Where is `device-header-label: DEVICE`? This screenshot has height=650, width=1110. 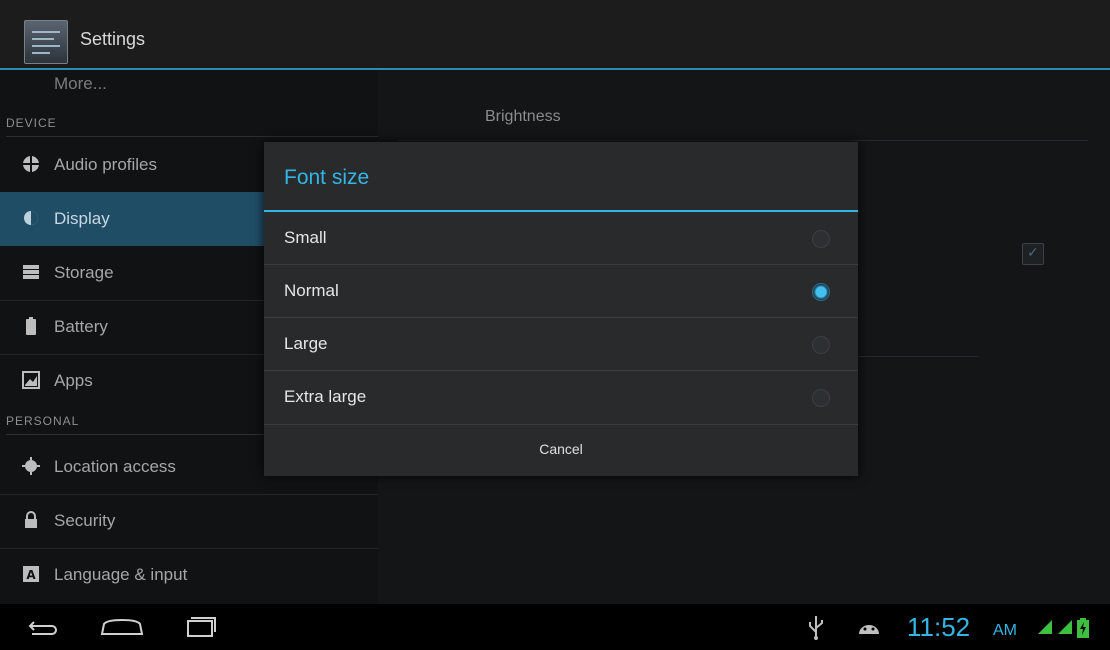 device-header-label: DEVICE is located at coordinates (31, 123).